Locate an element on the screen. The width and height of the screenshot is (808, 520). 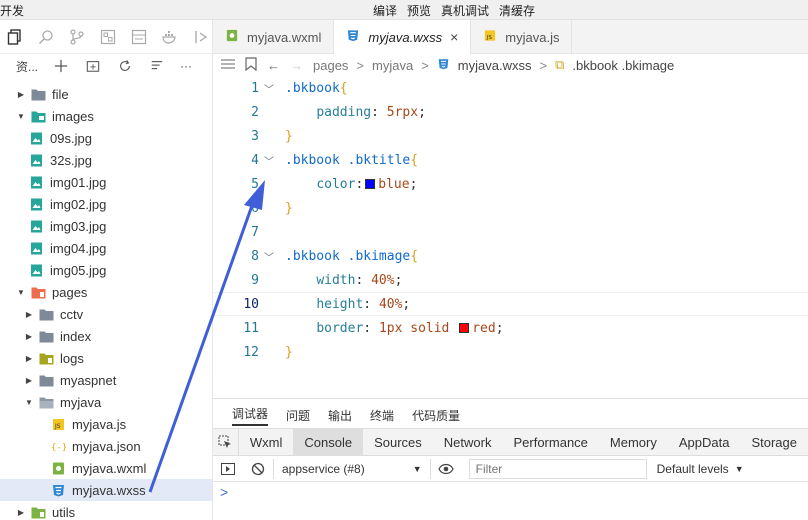
editor-tab: JS myjava.js is located at coordinates (522, 37).